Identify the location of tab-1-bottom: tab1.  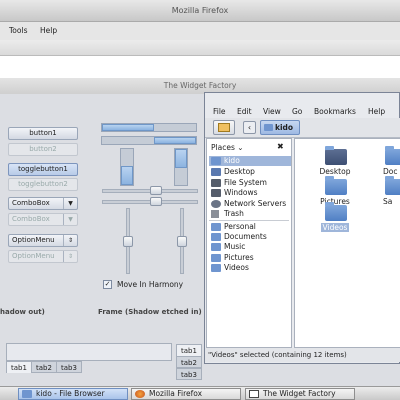
(19, 367).